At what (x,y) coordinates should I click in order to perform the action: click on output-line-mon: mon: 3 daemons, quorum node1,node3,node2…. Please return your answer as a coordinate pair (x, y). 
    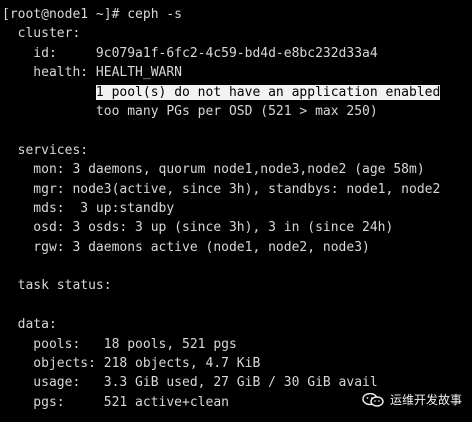
    Looking at the image, I should click on (213, 170).